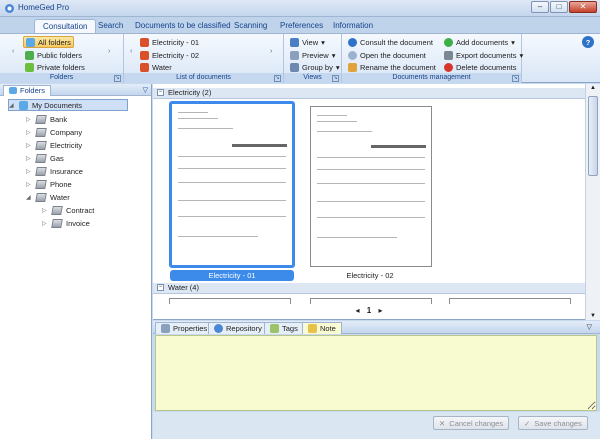 The image size is (600, 439). What do you see at coordinates (48, 42) in the screenshot?
I see `all-folders-button: All folders` at bounding box center [48, 42].